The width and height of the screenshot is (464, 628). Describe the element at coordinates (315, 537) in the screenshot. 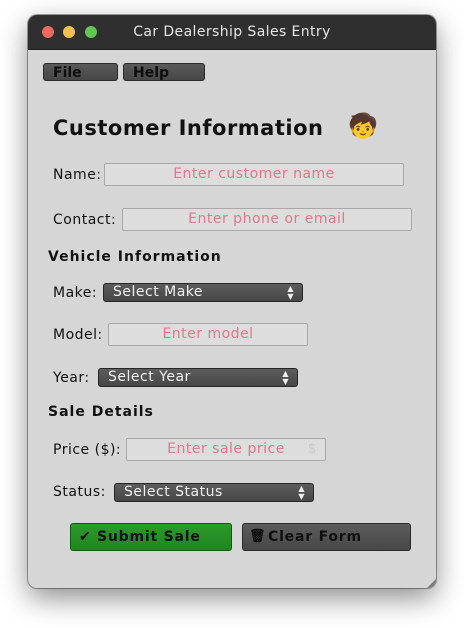

I see `clear-form-label: Clear Form` at that location.